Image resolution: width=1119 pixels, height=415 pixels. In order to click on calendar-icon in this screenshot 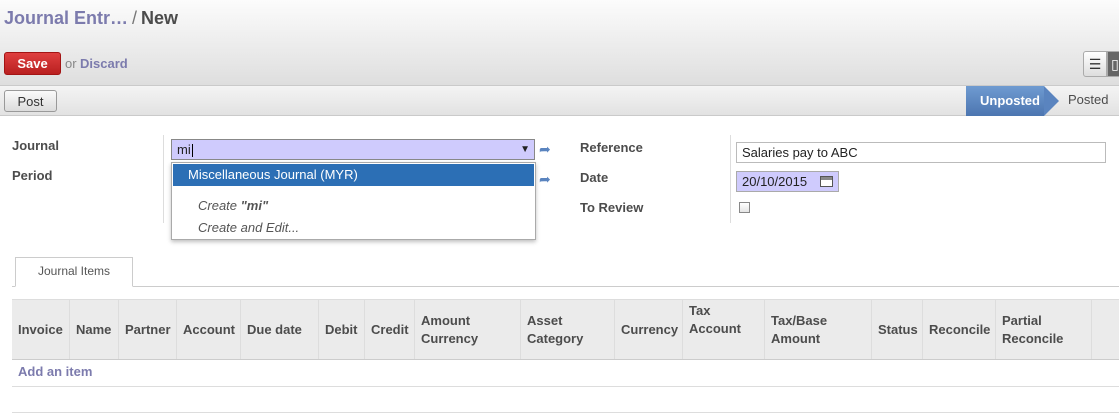, I will do `click(826, 181)`.